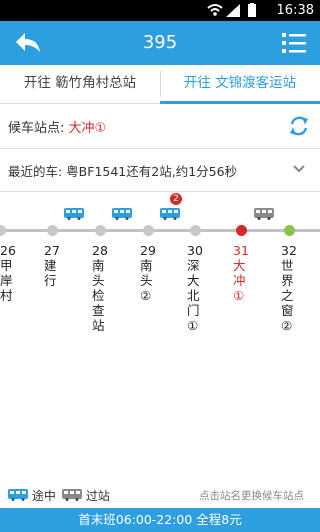  I want to click on tab-direction-wenjindu: 开往 文锦渡客运站, so click(240, 84).